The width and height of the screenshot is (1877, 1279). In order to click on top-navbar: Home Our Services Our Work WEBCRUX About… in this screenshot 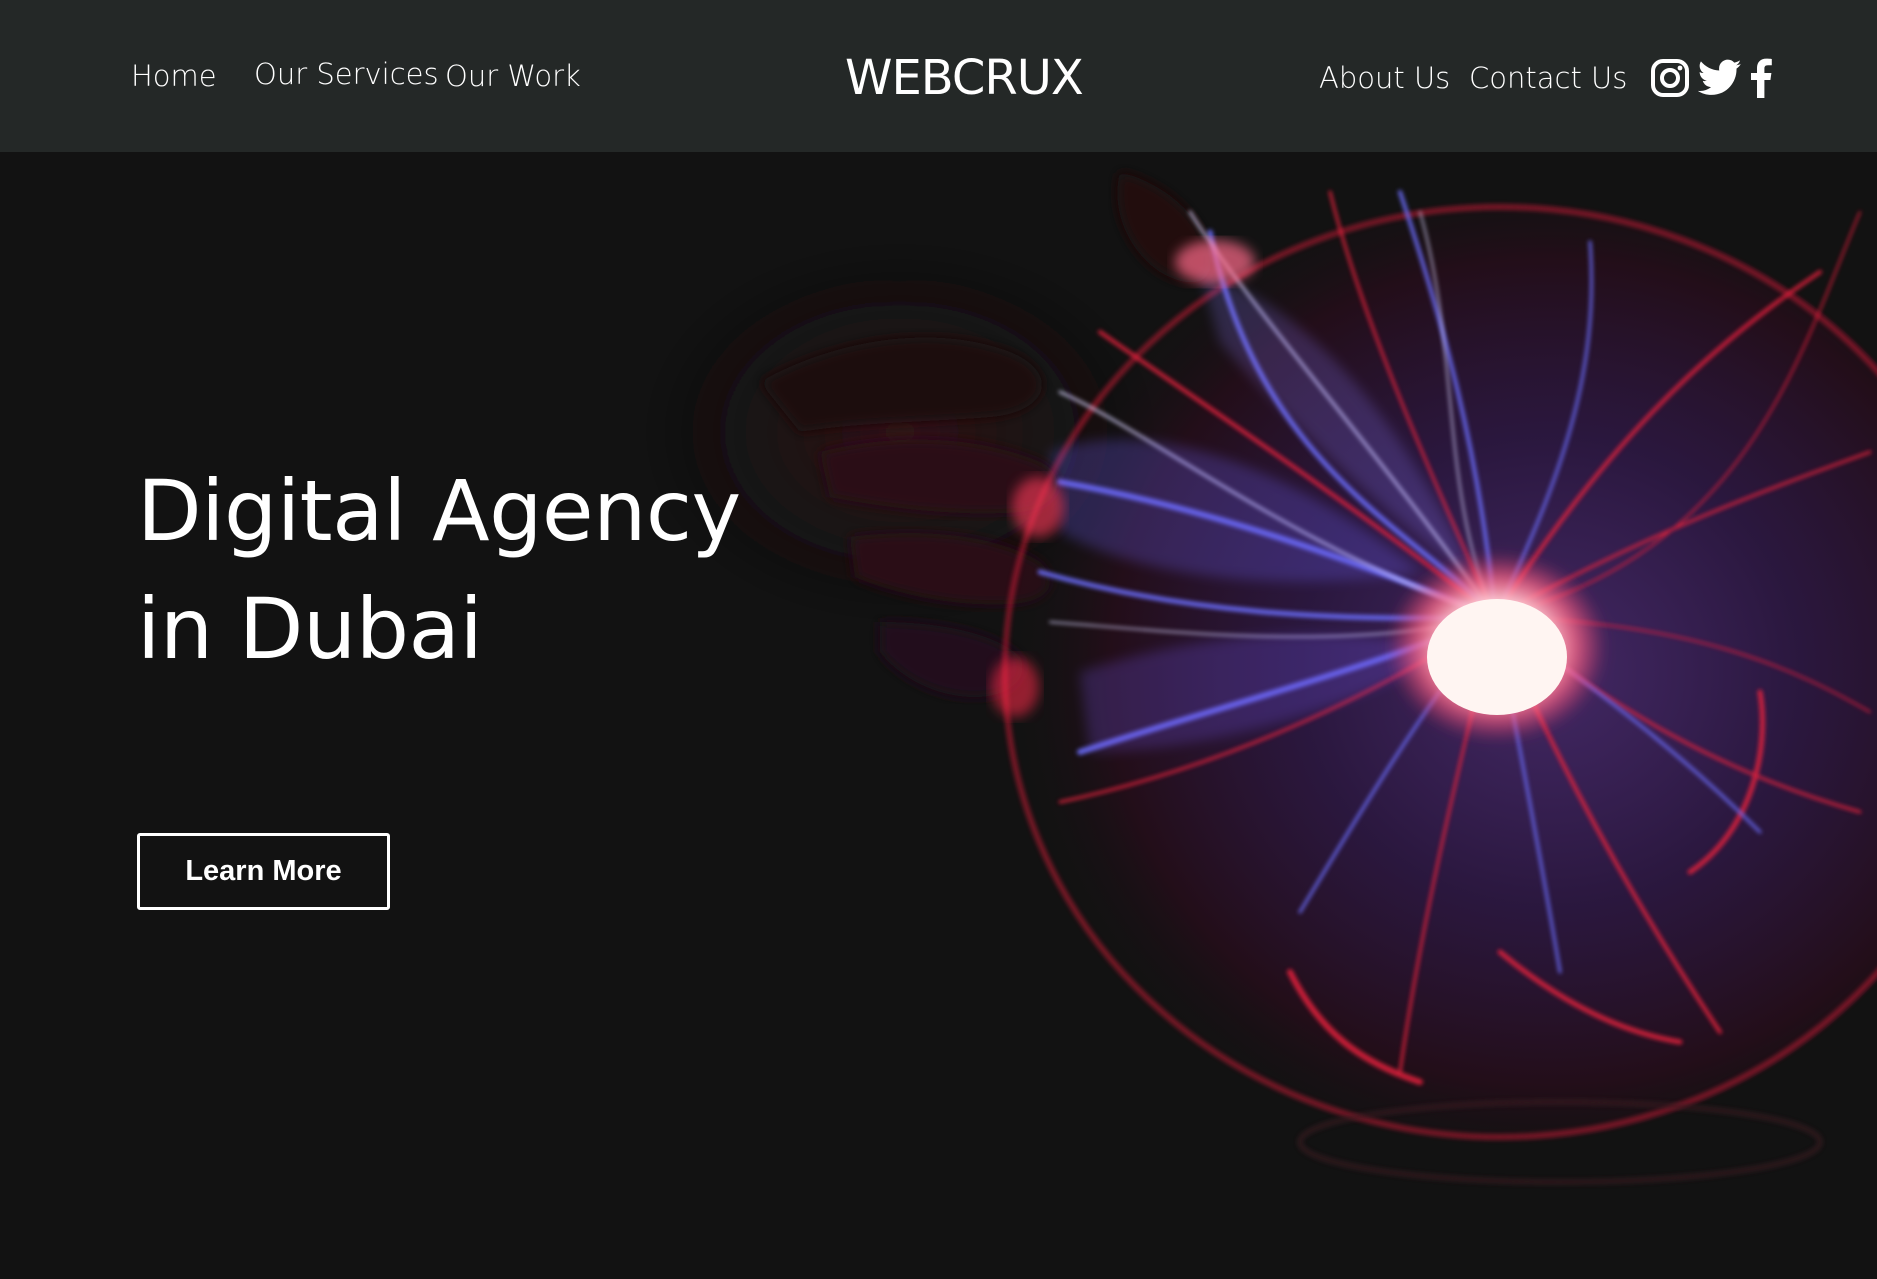, I will do `click(938, 76)`.